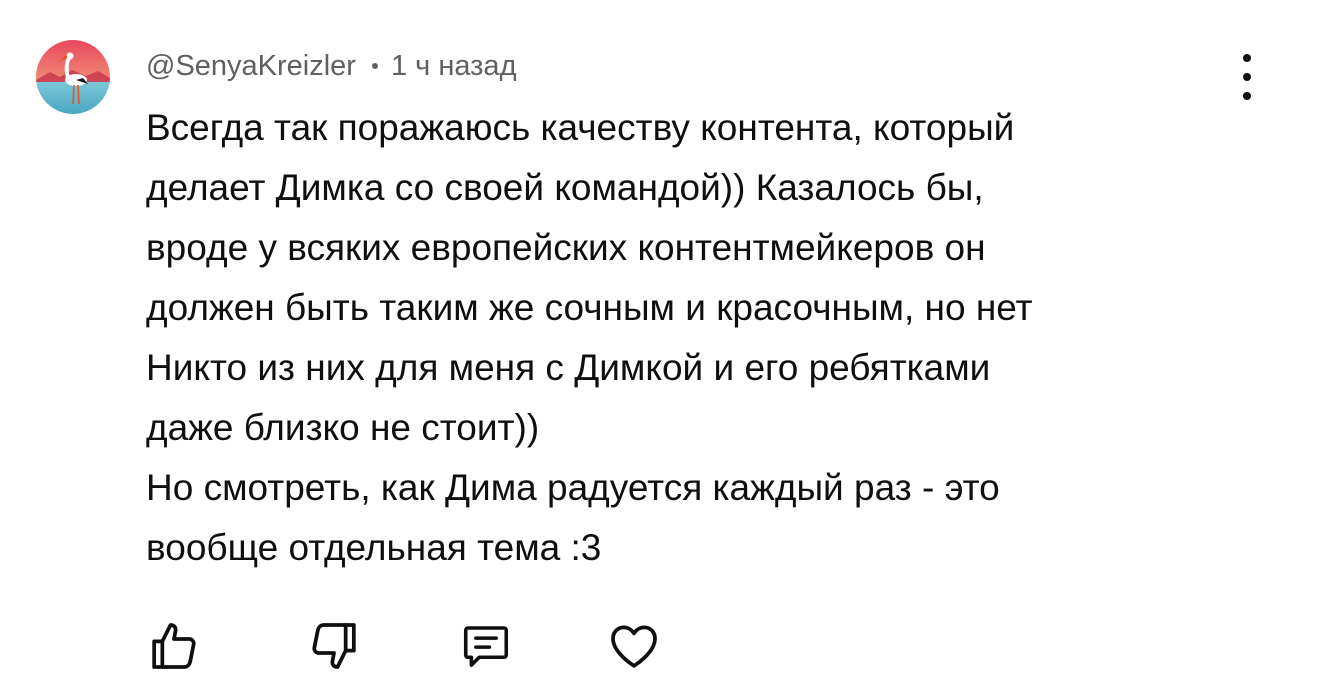 The width and height of the screenshot is (1320, 690). Describe the element at coordinates (454, 66) in the screenshot. I see `comment-timestamp: 1 ч назад` at that location.